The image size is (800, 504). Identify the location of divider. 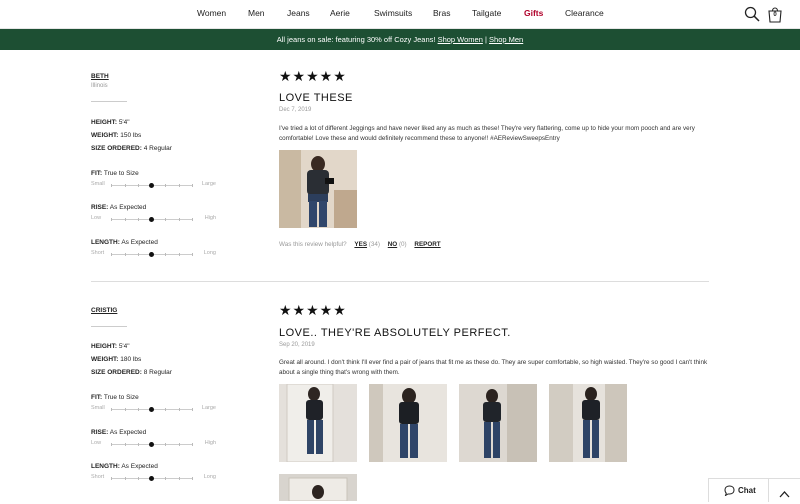
(109, 101).